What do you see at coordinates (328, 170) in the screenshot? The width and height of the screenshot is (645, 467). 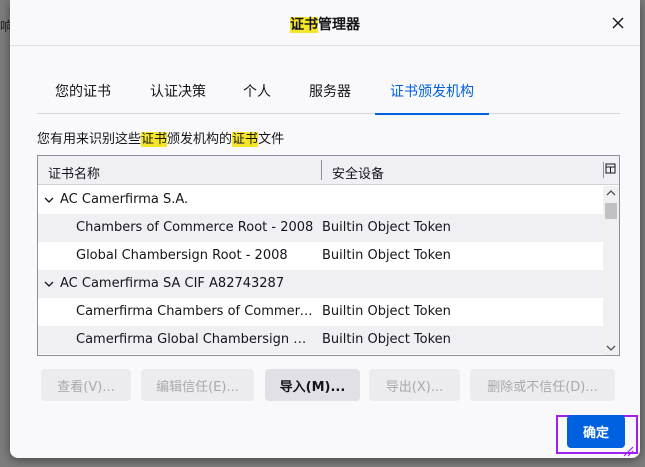 I see `tree-header: 证书名称 安全设备` at bounding box center [328, 170].